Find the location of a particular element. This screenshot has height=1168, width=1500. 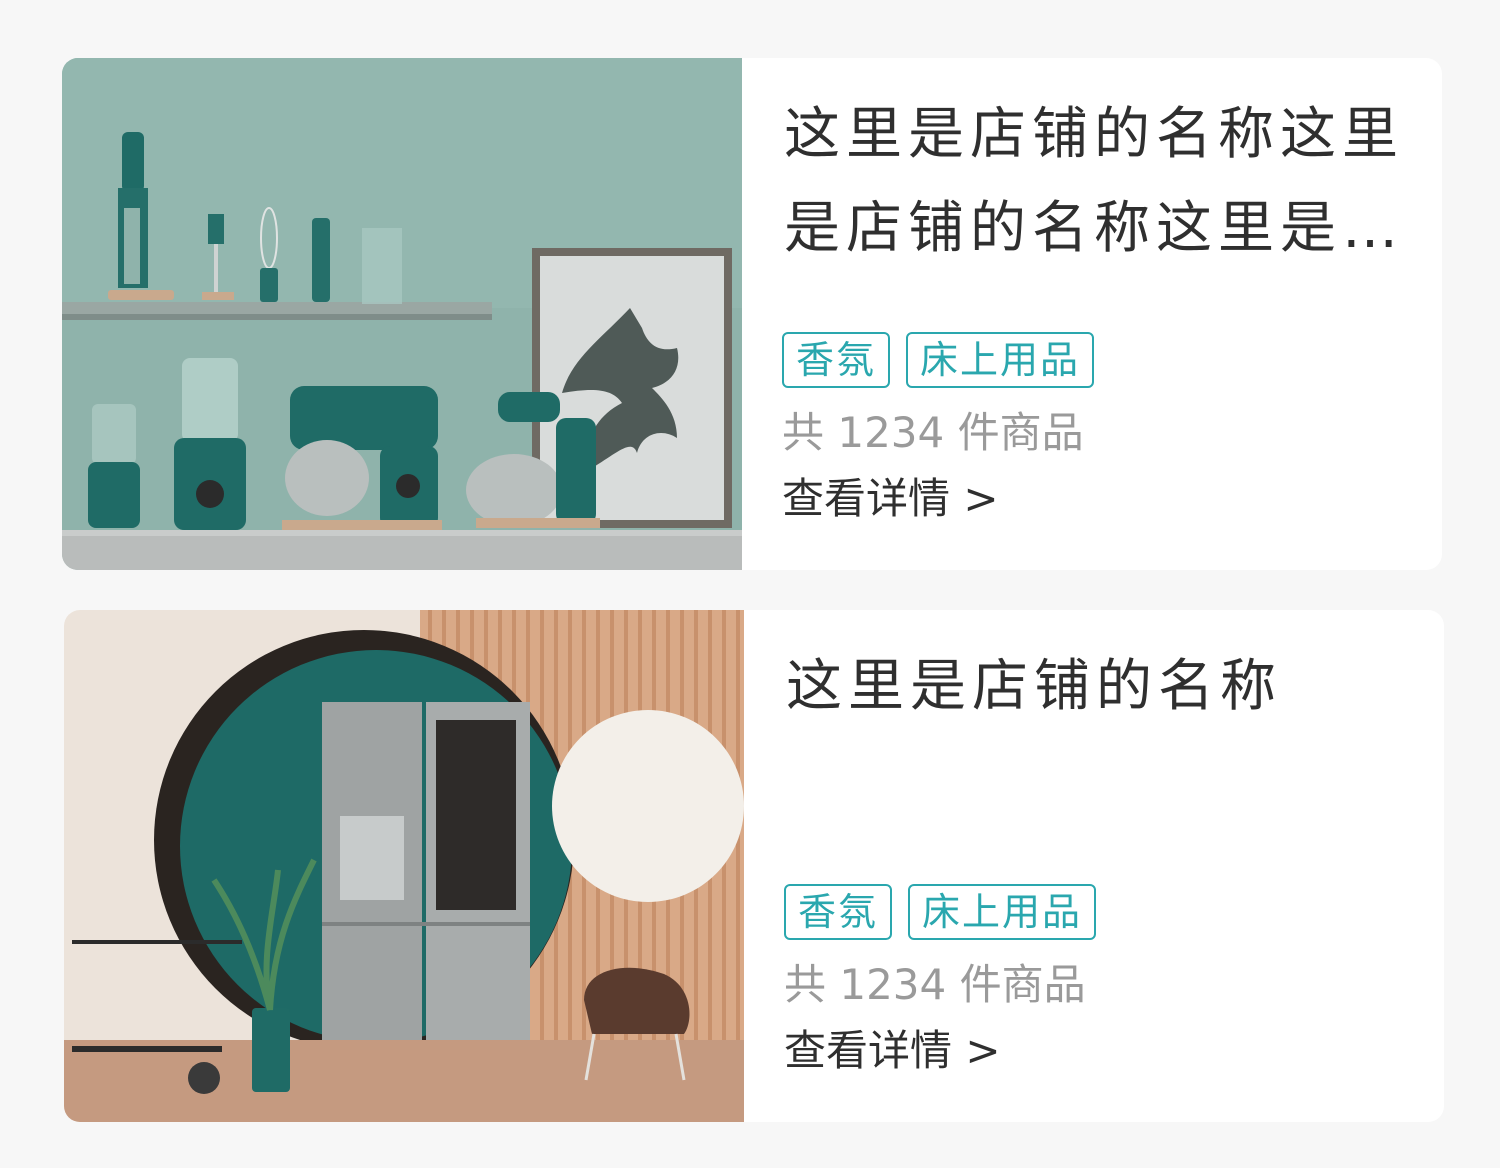

shop-name: 这里是店铺的名称 is located at coordinates (1034, 686).